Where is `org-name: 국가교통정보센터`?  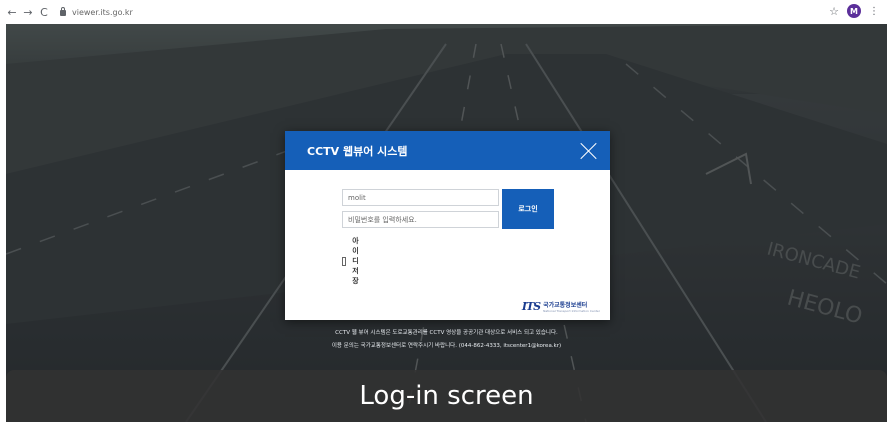 org-name: 국가교통정보센터 is located at coordinates (565, 305).